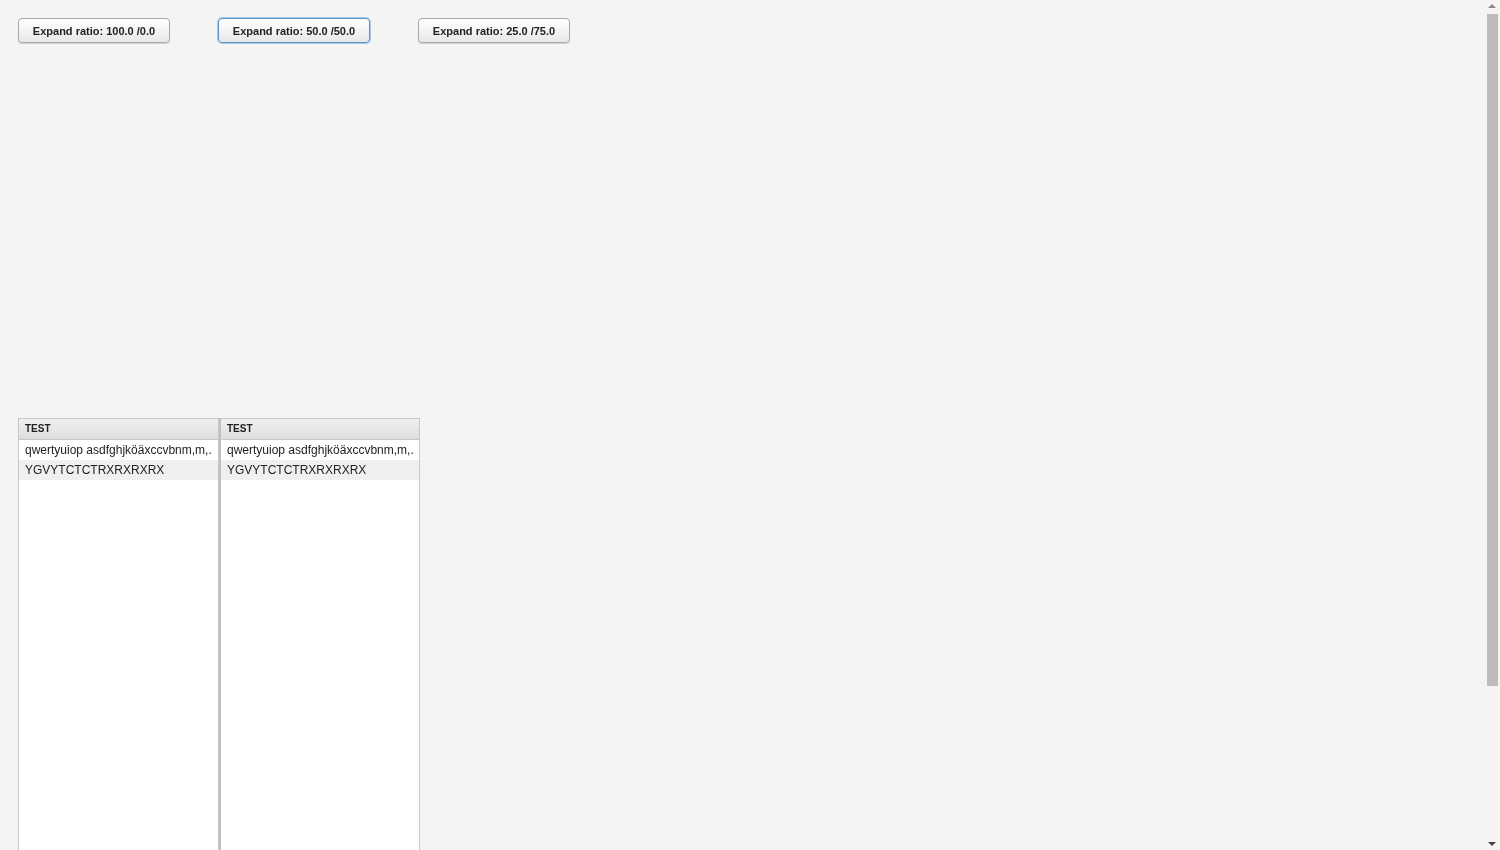 This screenshot has height=850, width=1500. Describe the element at coordinates (94, 30) in the screenshot. I see `expand-ratio-button: Expand ratio: 100.0 /0.0` at that location.